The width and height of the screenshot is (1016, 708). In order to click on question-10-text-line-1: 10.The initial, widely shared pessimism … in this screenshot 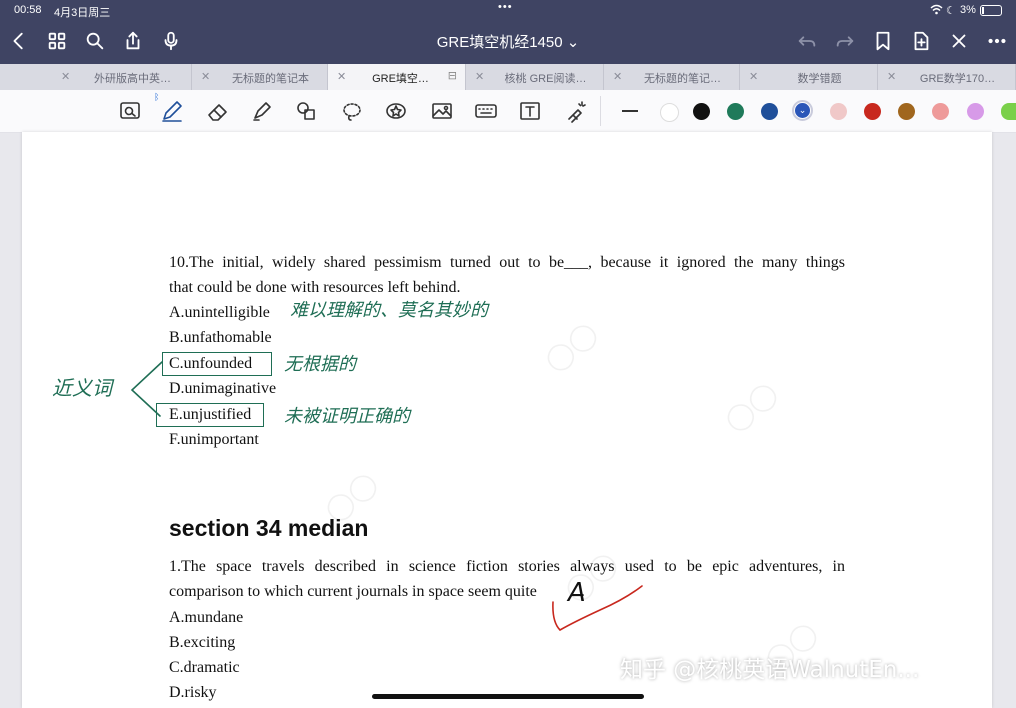, I will do `click(507, 262)`.